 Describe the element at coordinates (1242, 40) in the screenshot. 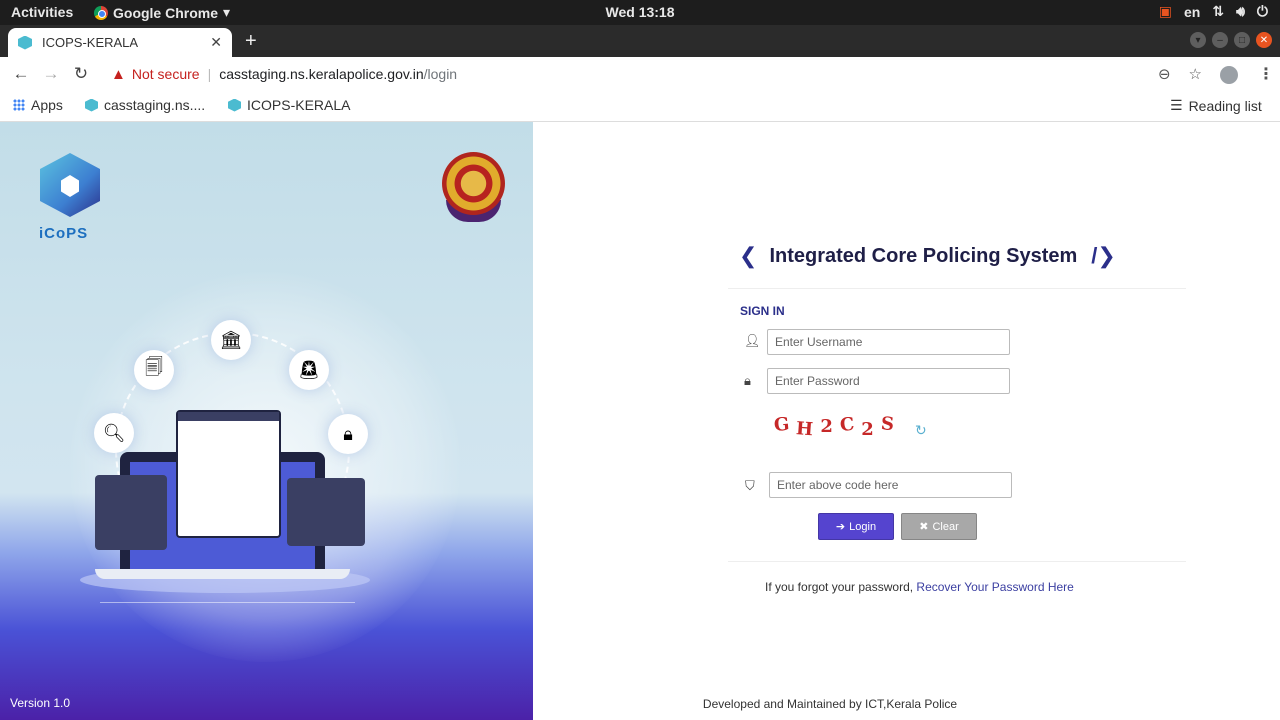

I see `maximize-icon: □` at that location.